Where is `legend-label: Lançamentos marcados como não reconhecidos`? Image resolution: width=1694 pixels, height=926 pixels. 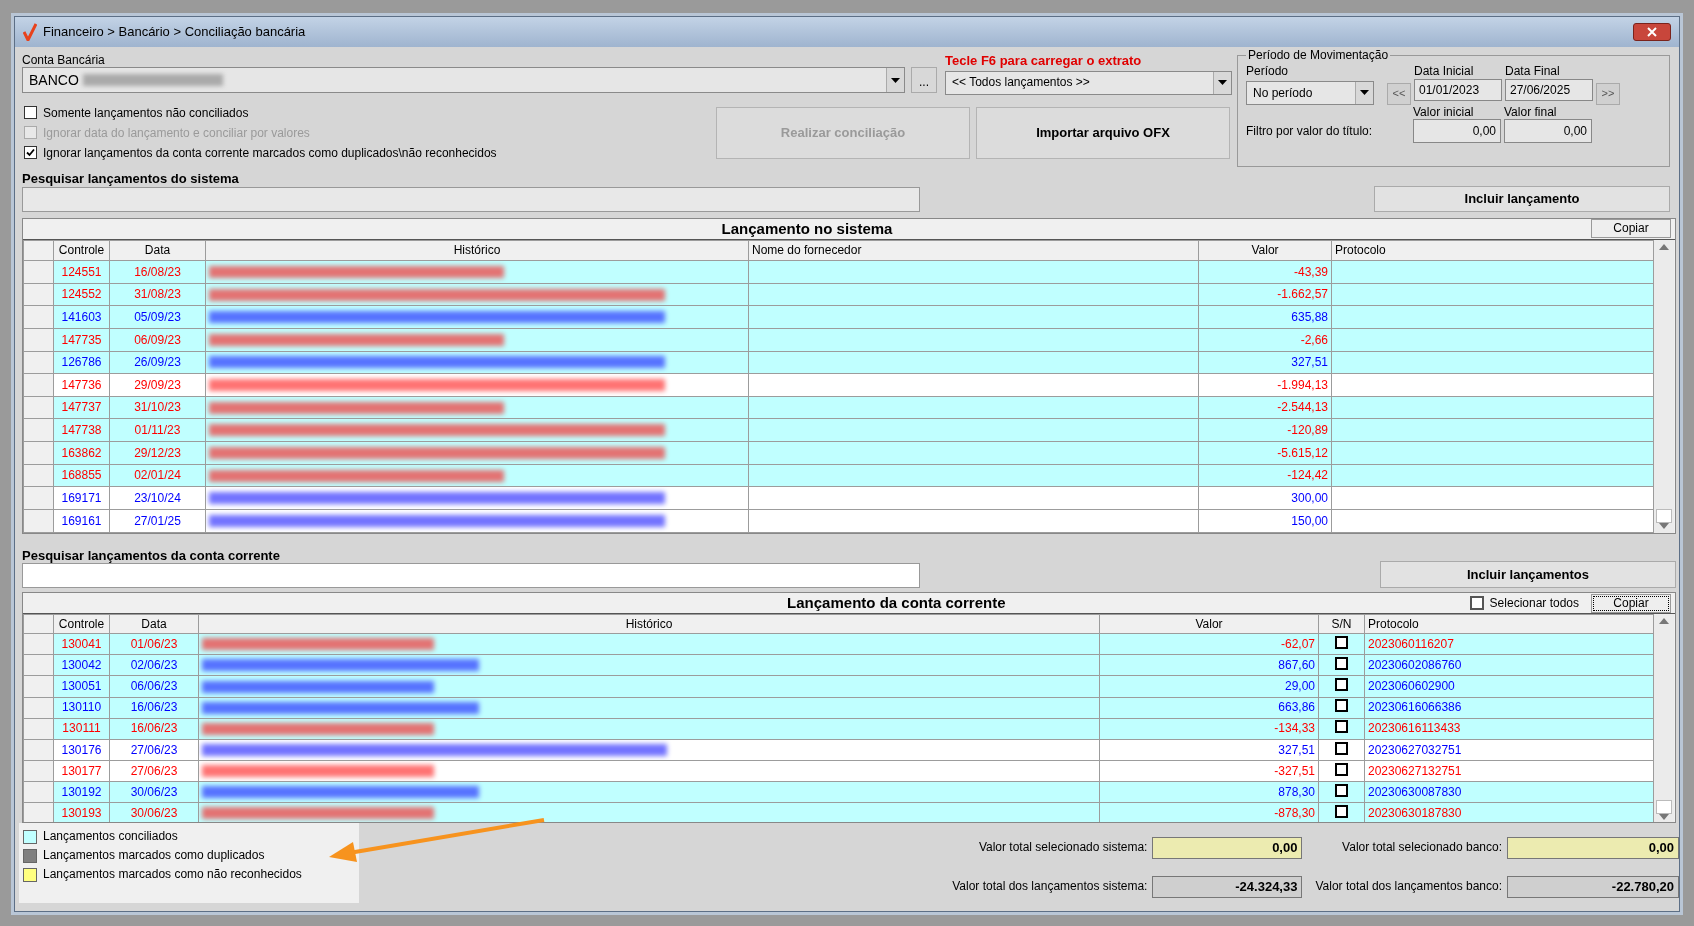 legend-label: Lançamentos marcados como não reconhecidos is located at coordinates (172, 874).